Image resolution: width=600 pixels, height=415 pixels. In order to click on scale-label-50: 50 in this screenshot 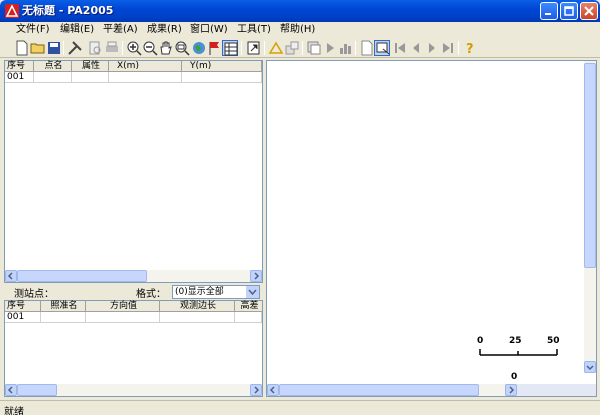, I will do `click(553, 341)`.